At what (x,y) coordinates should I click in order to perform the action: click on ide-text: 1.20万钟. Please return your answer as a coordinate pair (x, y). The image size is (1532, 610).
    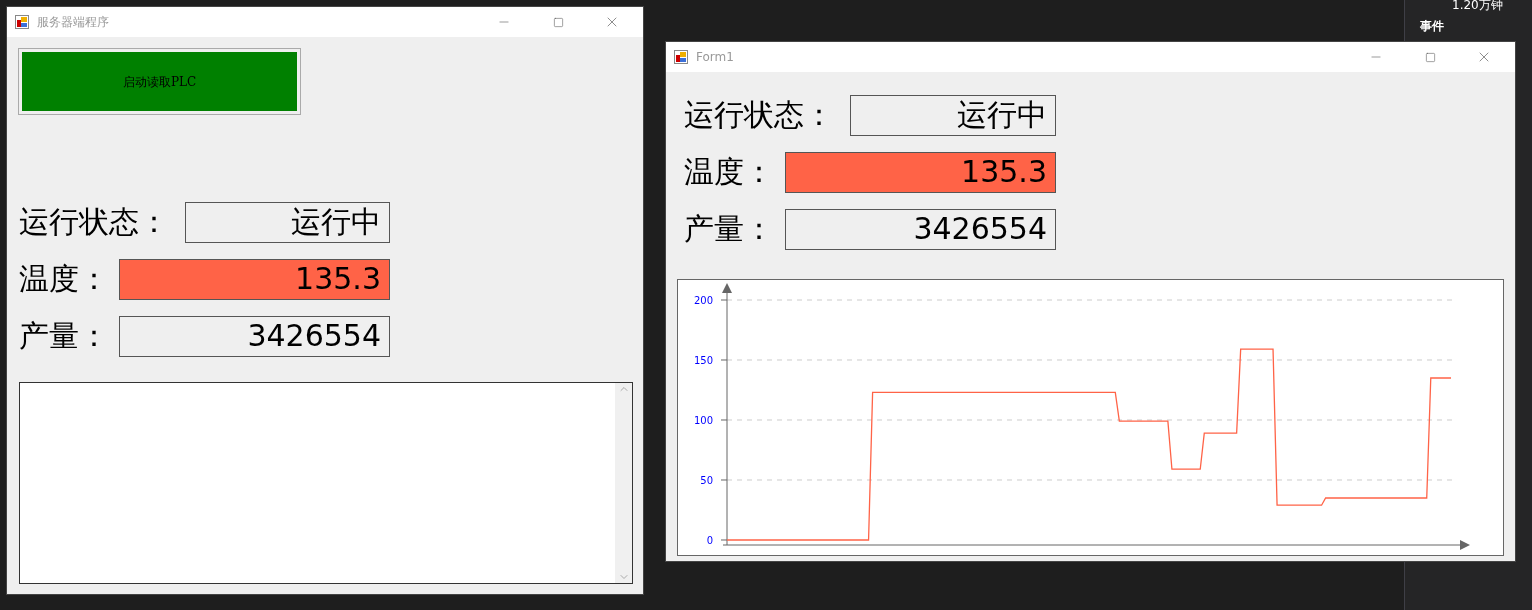
    Looking at the image, I should click on (1477, 7).